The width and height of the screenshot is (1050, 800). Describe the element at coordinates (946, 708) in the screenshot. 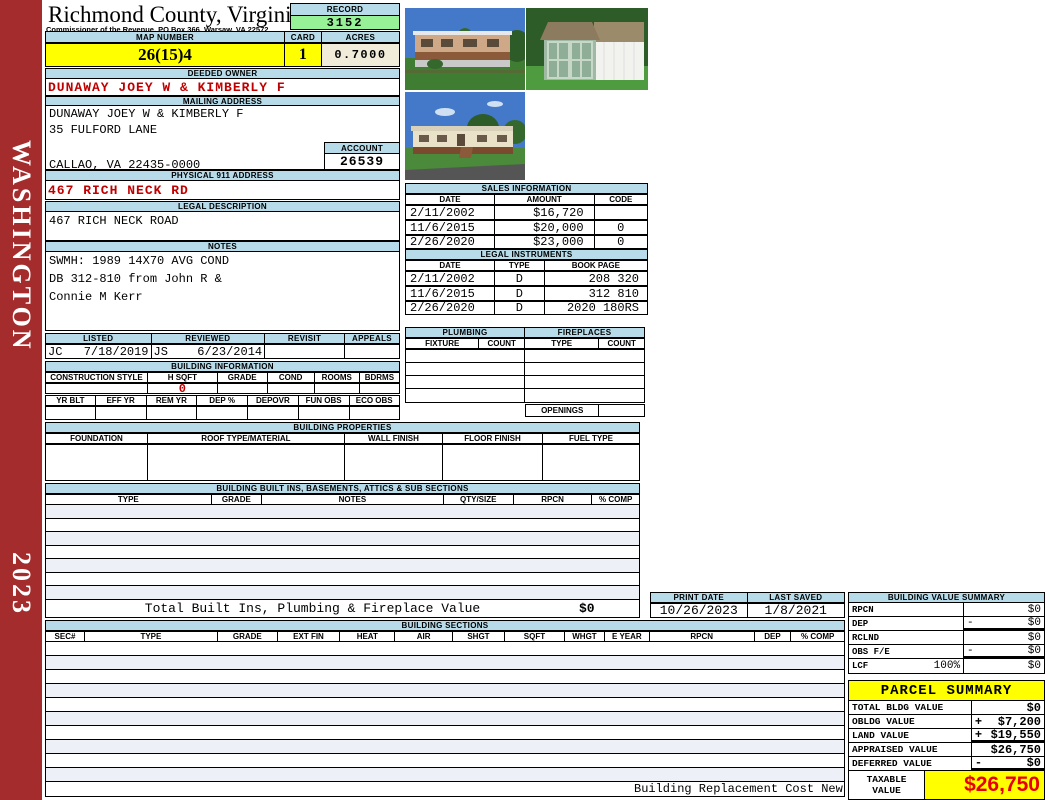

I see `ps-row-totalbldg: TOTAL BLDG VALUE $0` at that location.